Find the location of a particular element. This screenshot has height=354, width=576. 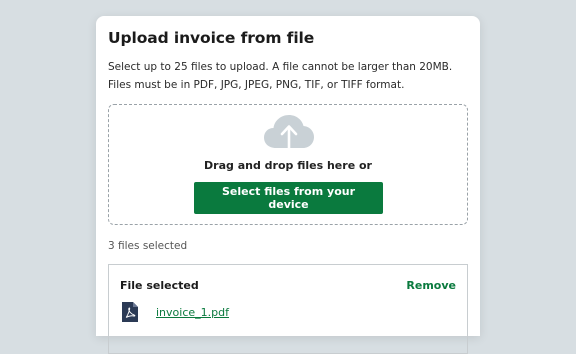

remove-file-button: Remove is located at coordinates (431, 285).